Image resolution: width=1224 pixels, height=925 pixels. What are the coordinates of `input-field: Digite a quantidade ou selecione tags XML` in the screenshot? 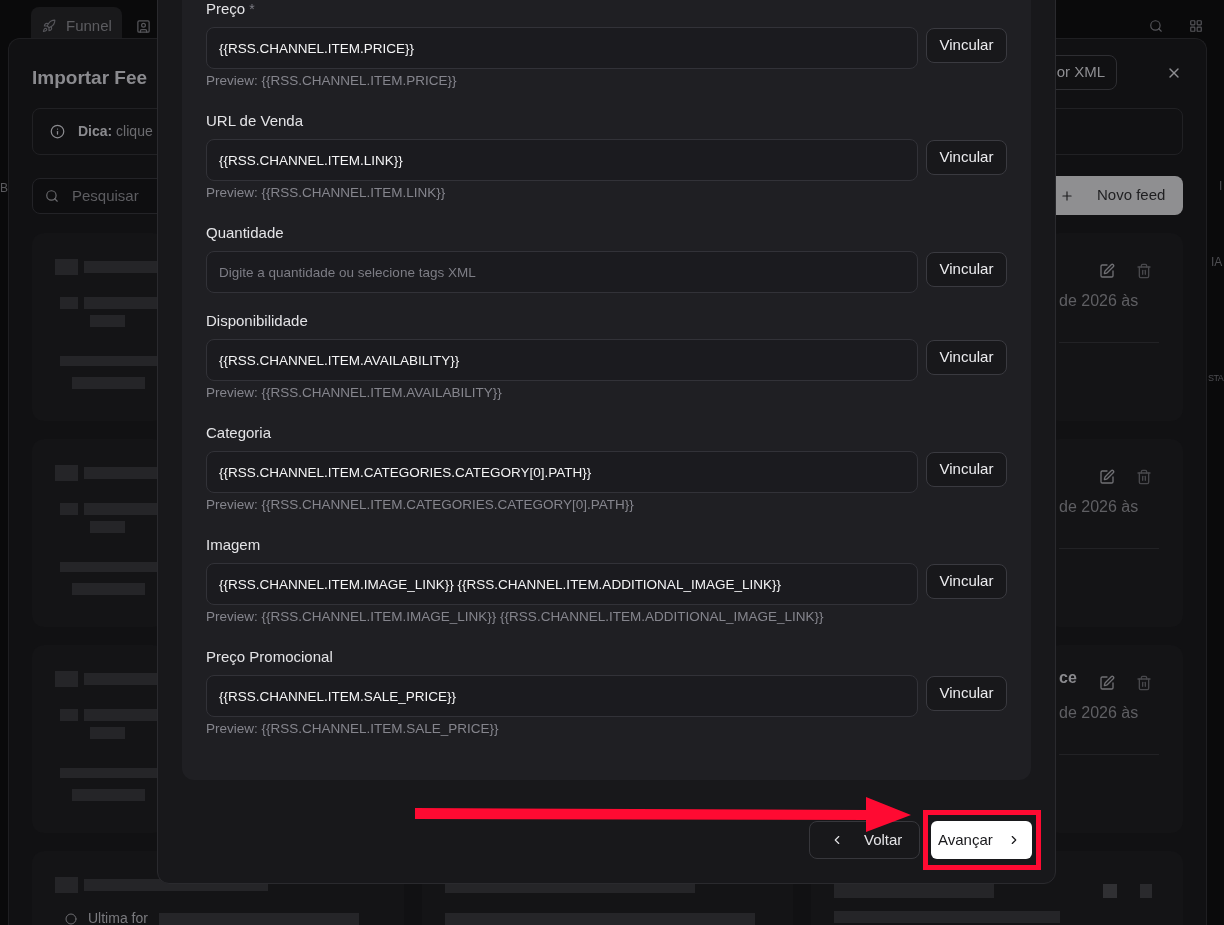 It's located at (562, 272).